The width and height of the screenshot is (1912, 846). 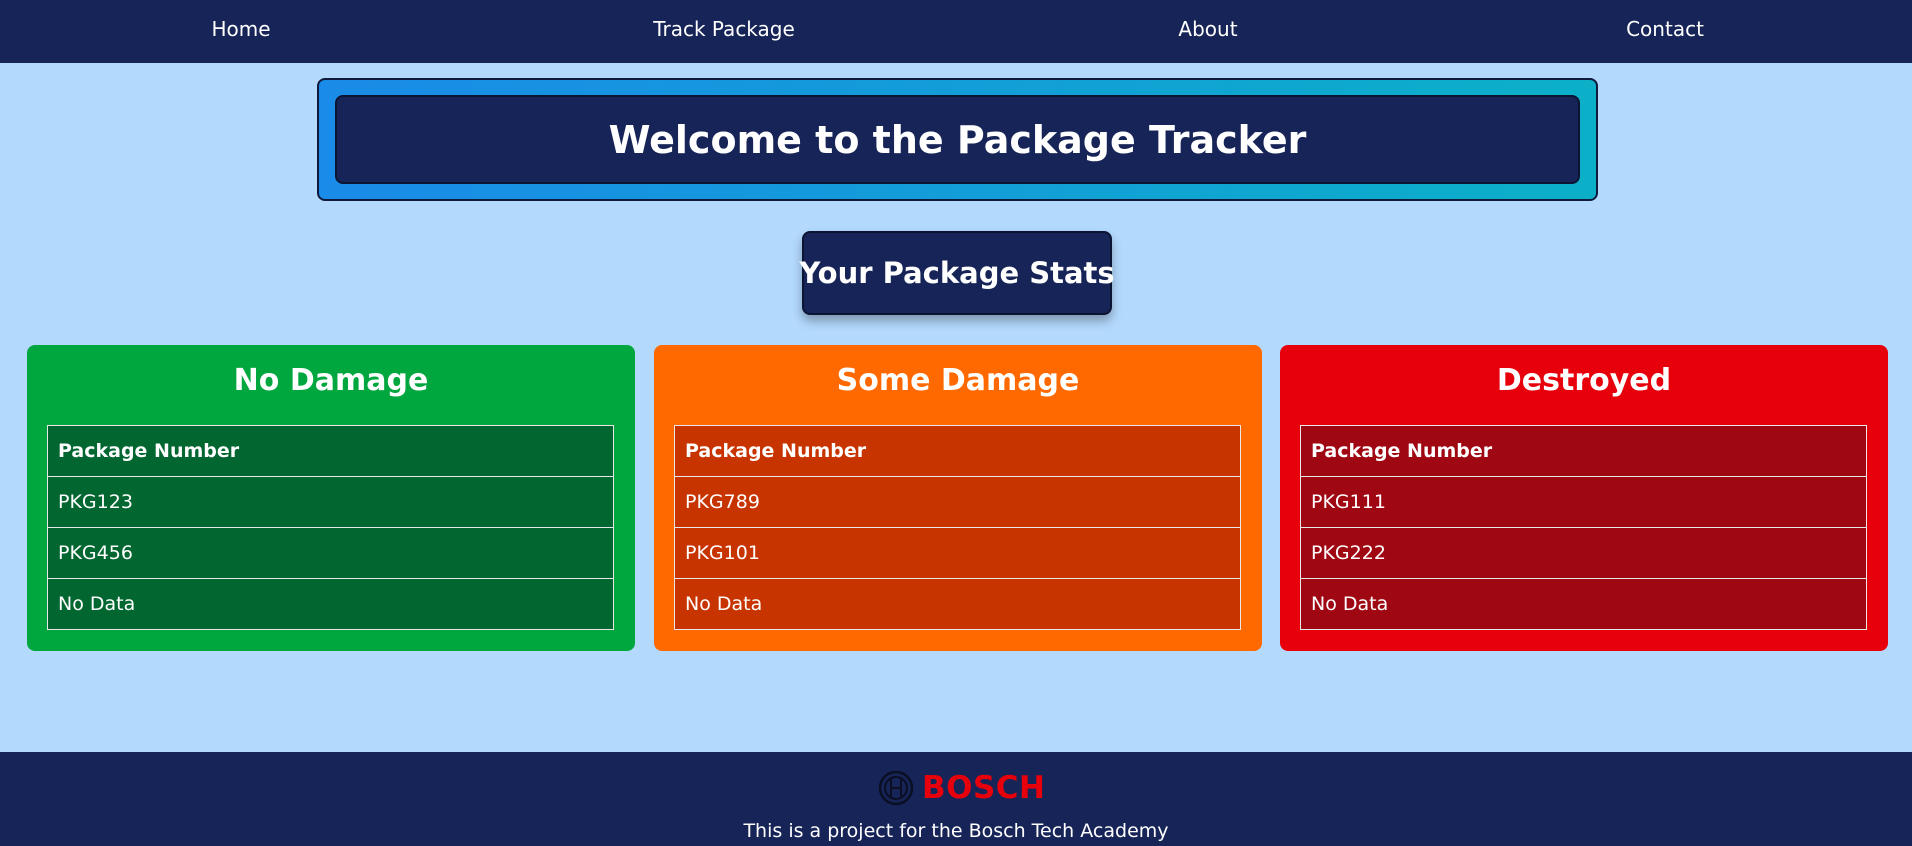 I want to click on stats-heading: Your Package Stats, so click(x=957, y=273).